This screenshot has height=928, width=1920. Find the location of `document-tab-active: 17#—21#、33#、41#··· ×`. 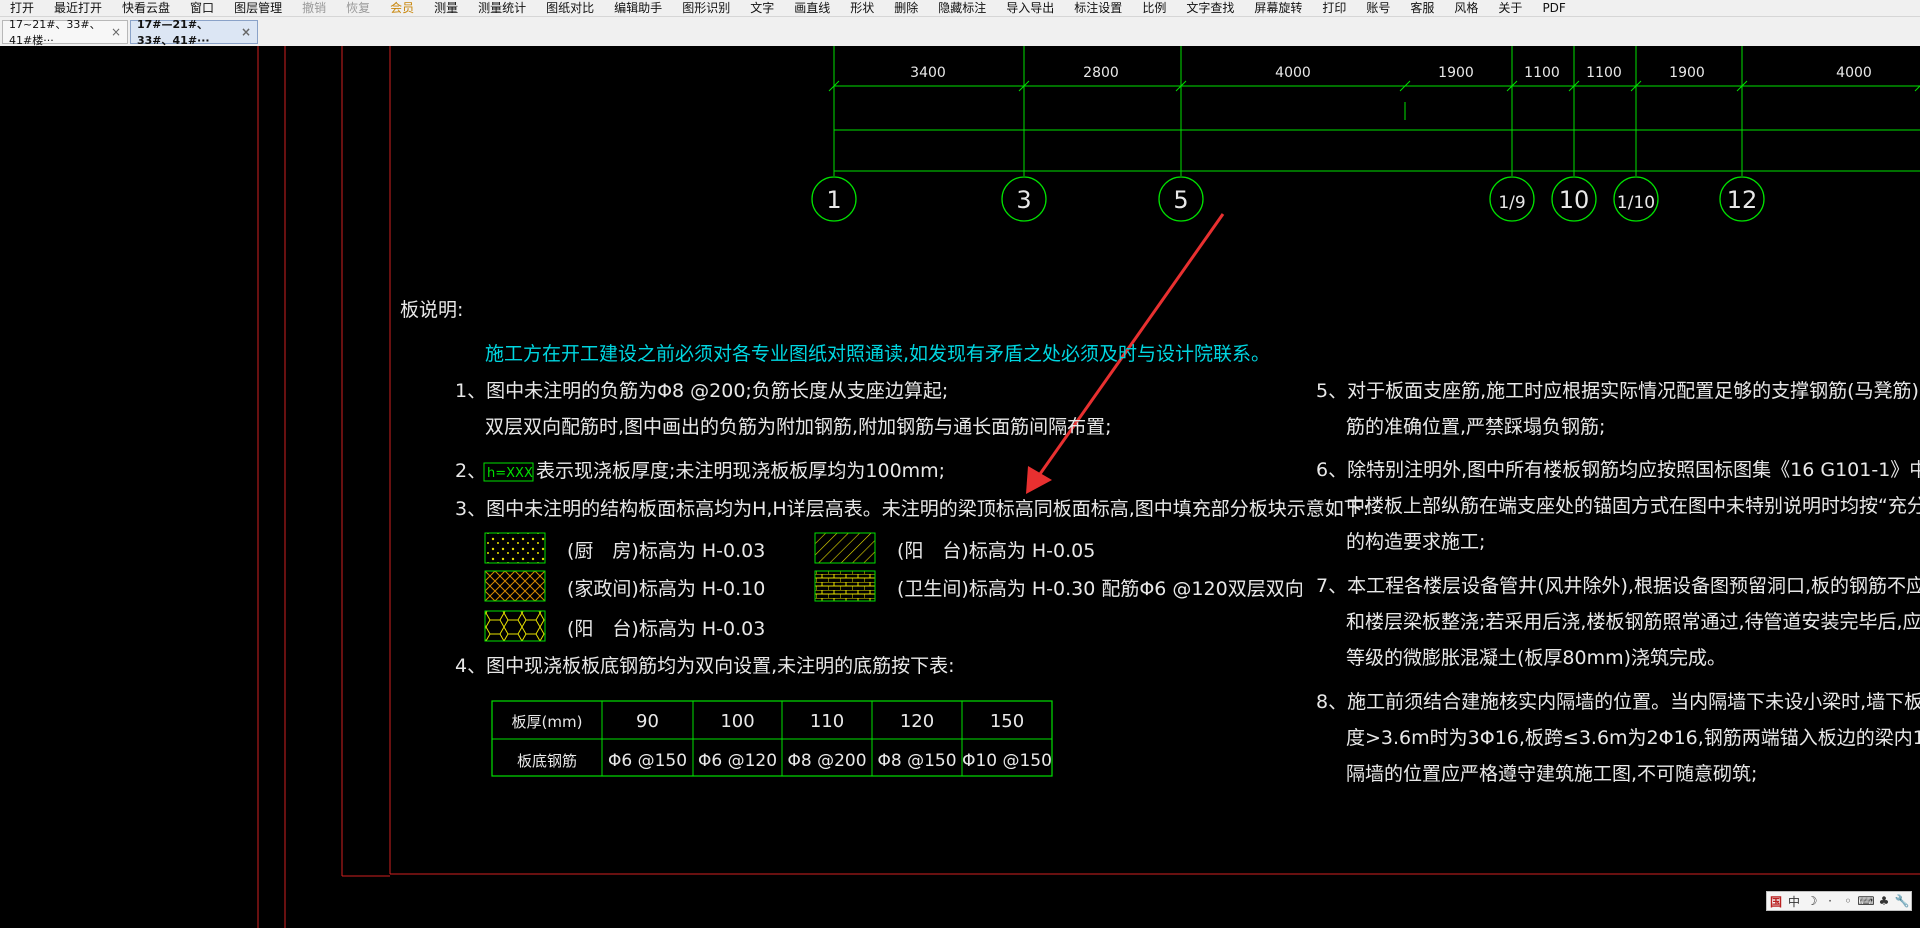

document-tab-active: 17#—21#、33#、41#··· × is located at coordinates (194, 32).